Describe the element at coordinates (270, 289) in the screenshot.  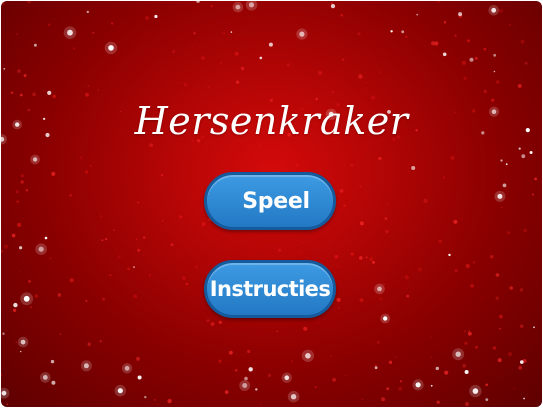
I see `instructions-button: Instructies` at that location.